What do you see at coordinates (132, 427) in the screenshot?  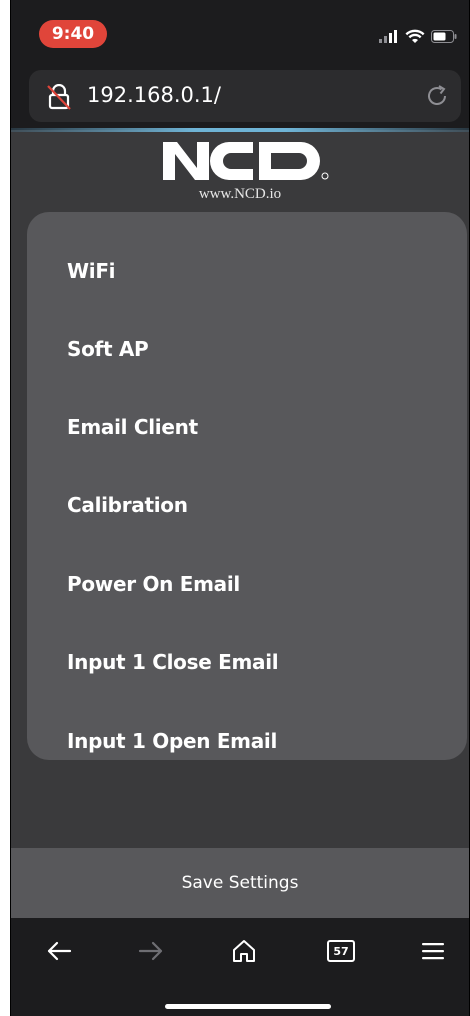 I see `menu-item-email-client: Email Client` at bounding box center [132, 427].